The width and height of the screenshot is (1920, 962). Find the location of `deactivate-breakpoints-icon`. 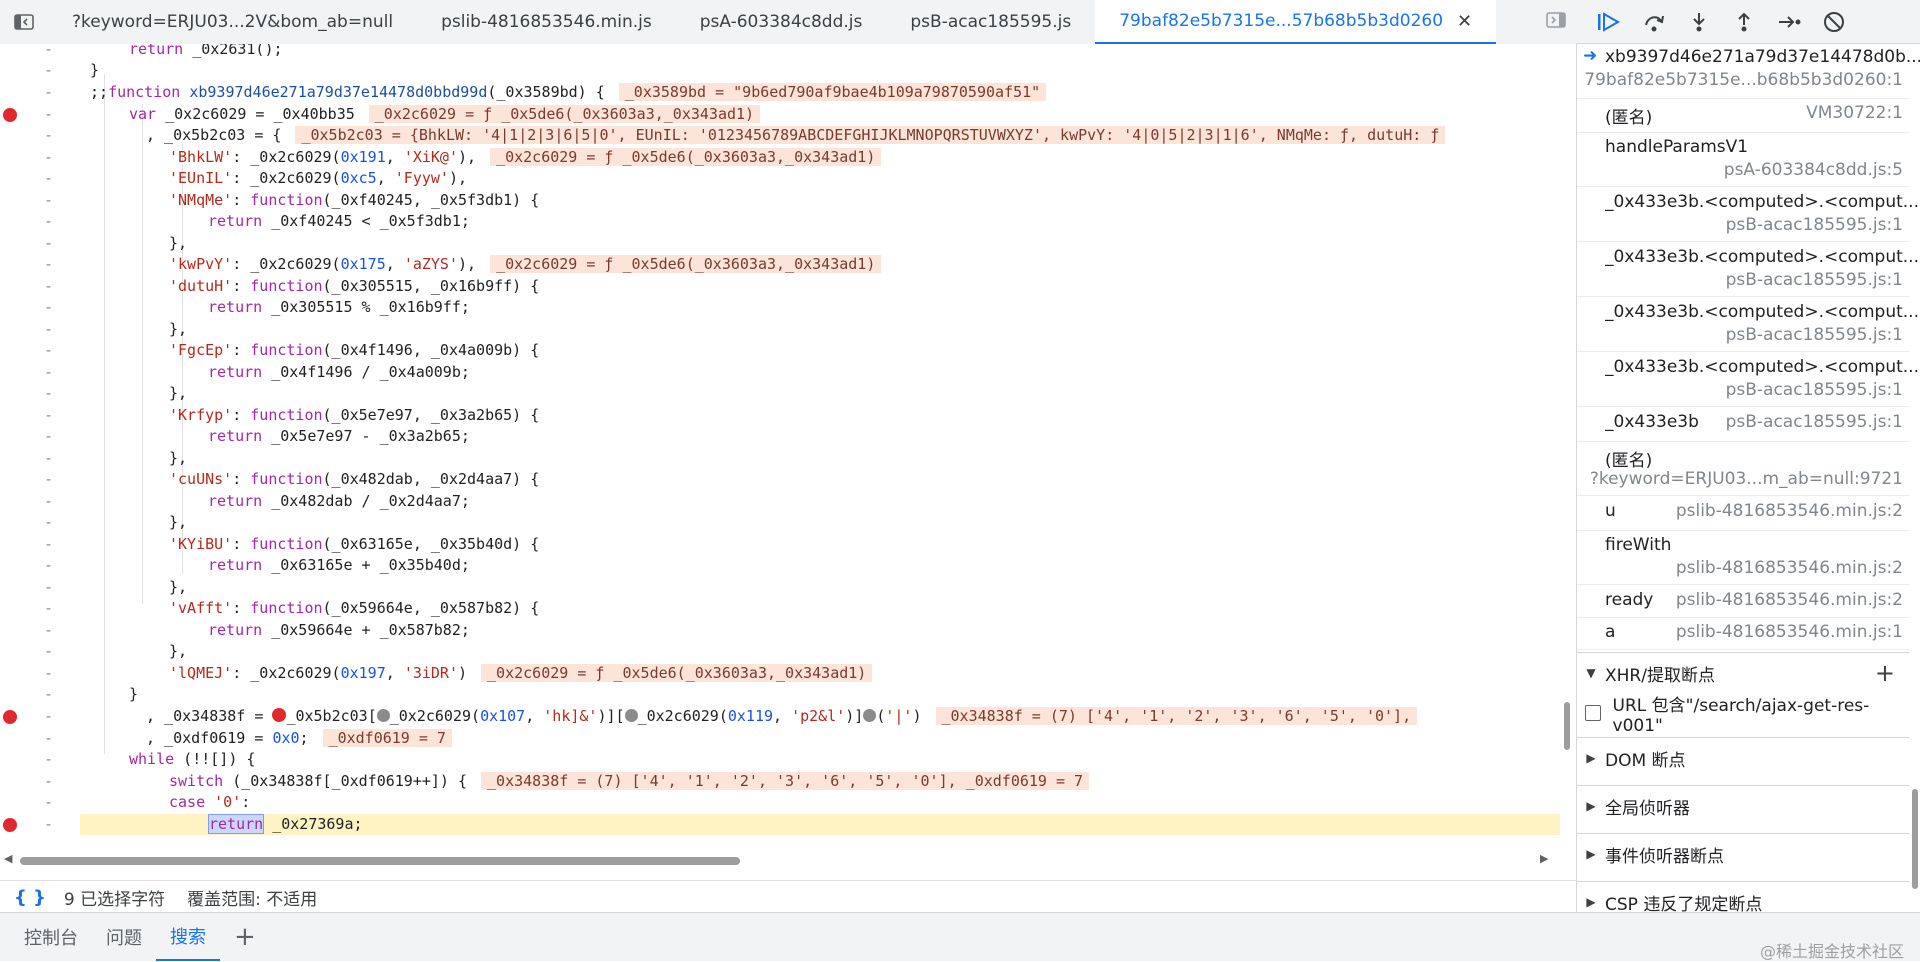

deactivate-breakpoints-icon is located at coordinates (1833, 22).